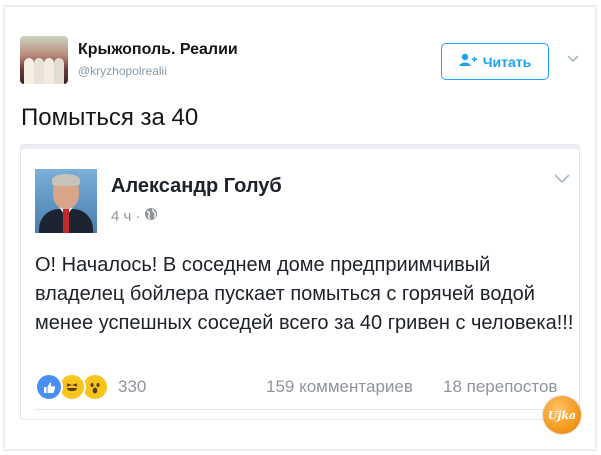  What do you see at coordinates (573, 59) in the screenshot?
I see `chevron-down-icon` at bounding box center [573, 59].